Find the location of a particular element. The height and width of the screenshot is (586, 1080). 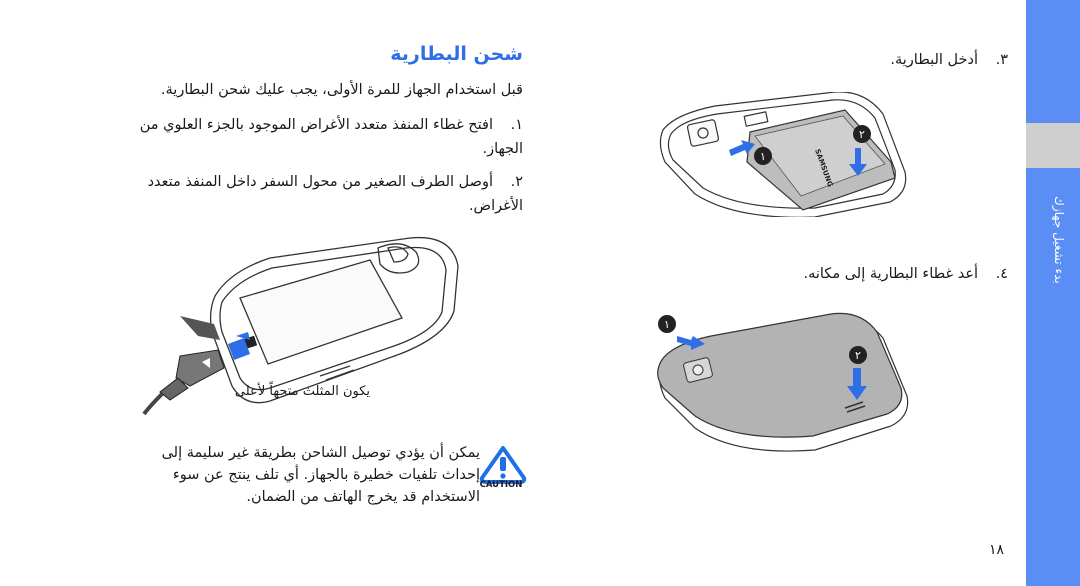

step-number: ٣. is located at coordinates (1001, 60).